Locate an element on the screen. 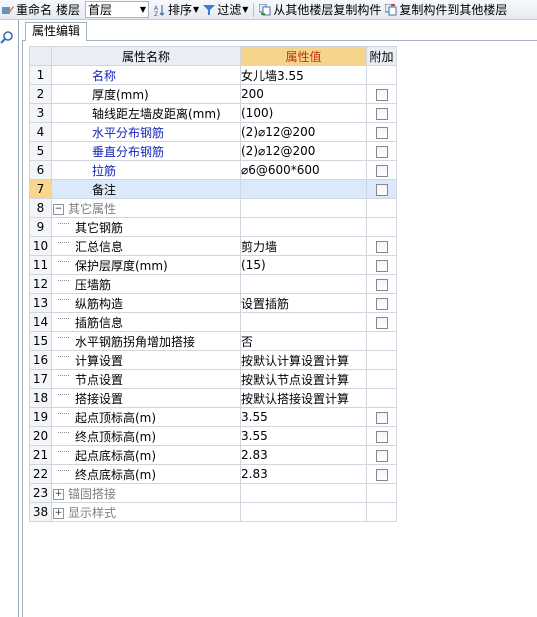 This screenshot has height=617, width=537. collapse-icon: − is located at coordinates (58, 209).